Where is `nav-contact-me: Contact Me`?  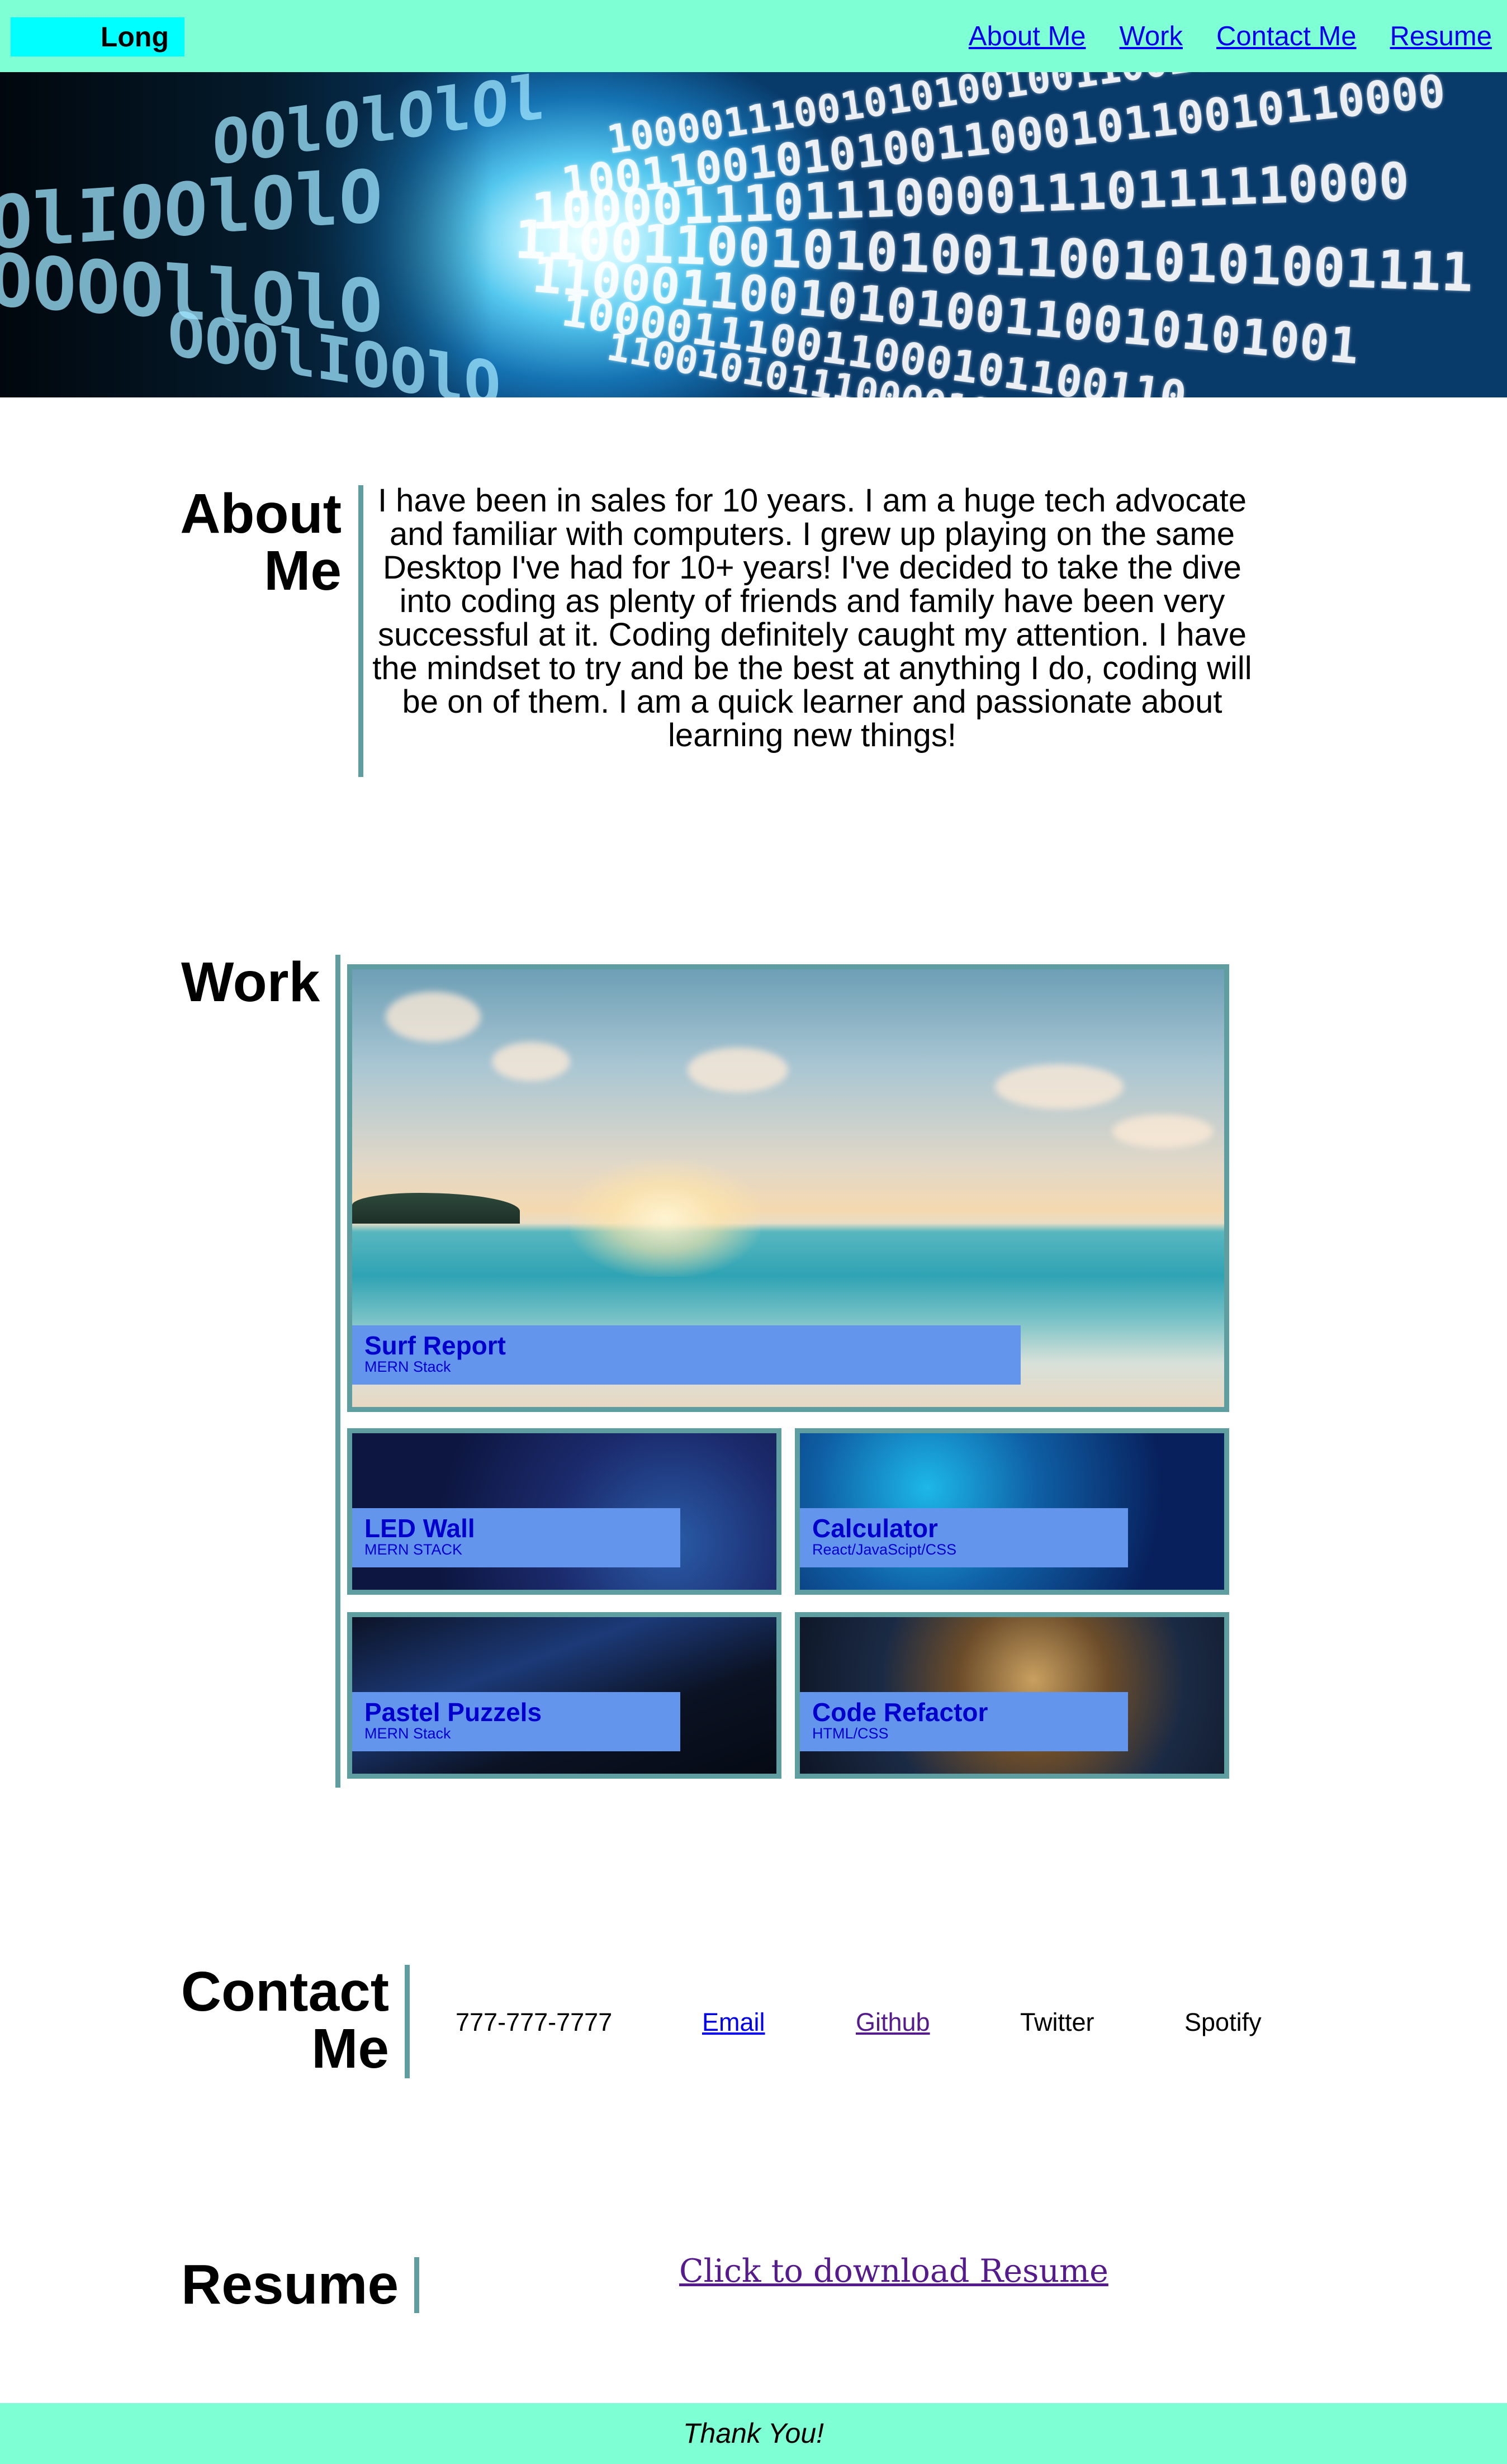
nav-contact-me: Contact Me is located at coordinates (1286, 36).